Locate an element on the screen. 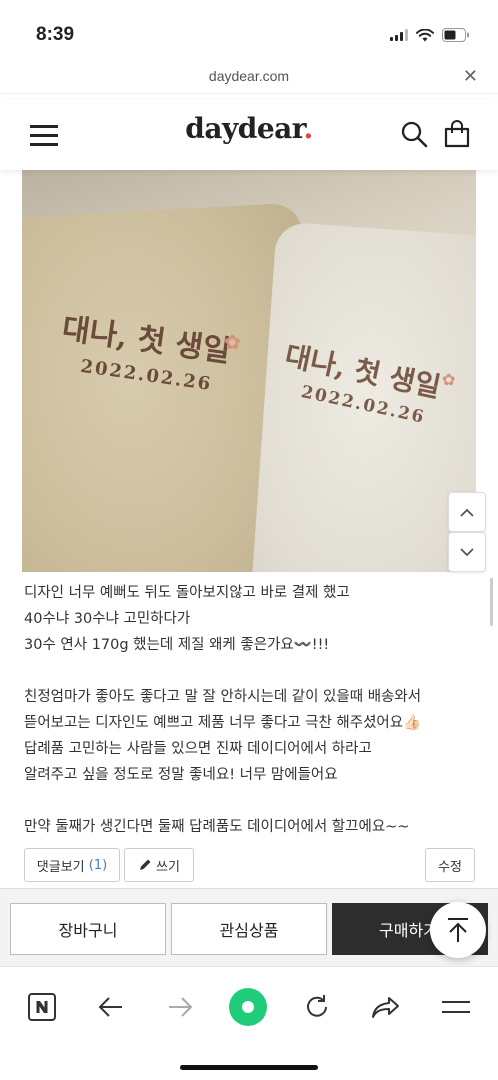  scrollbar is located at coordinates (491, 602).